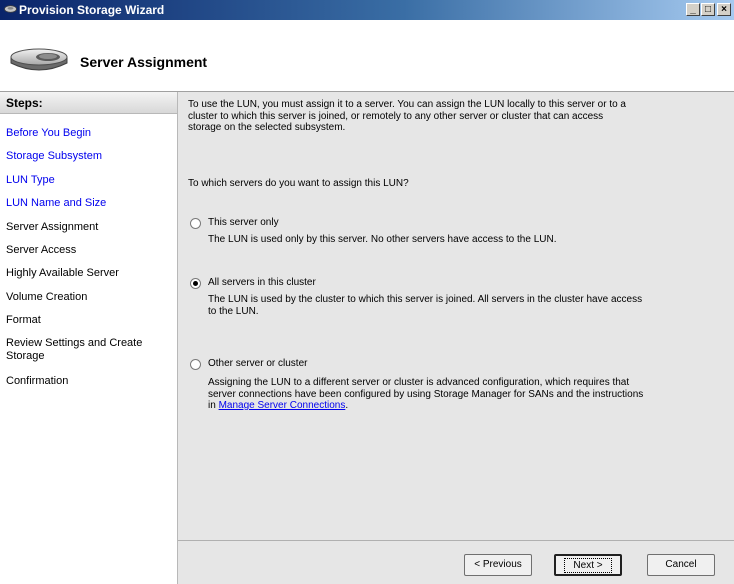  I want to click on window-title: Provision Storage Wizard, so click(92, 10).